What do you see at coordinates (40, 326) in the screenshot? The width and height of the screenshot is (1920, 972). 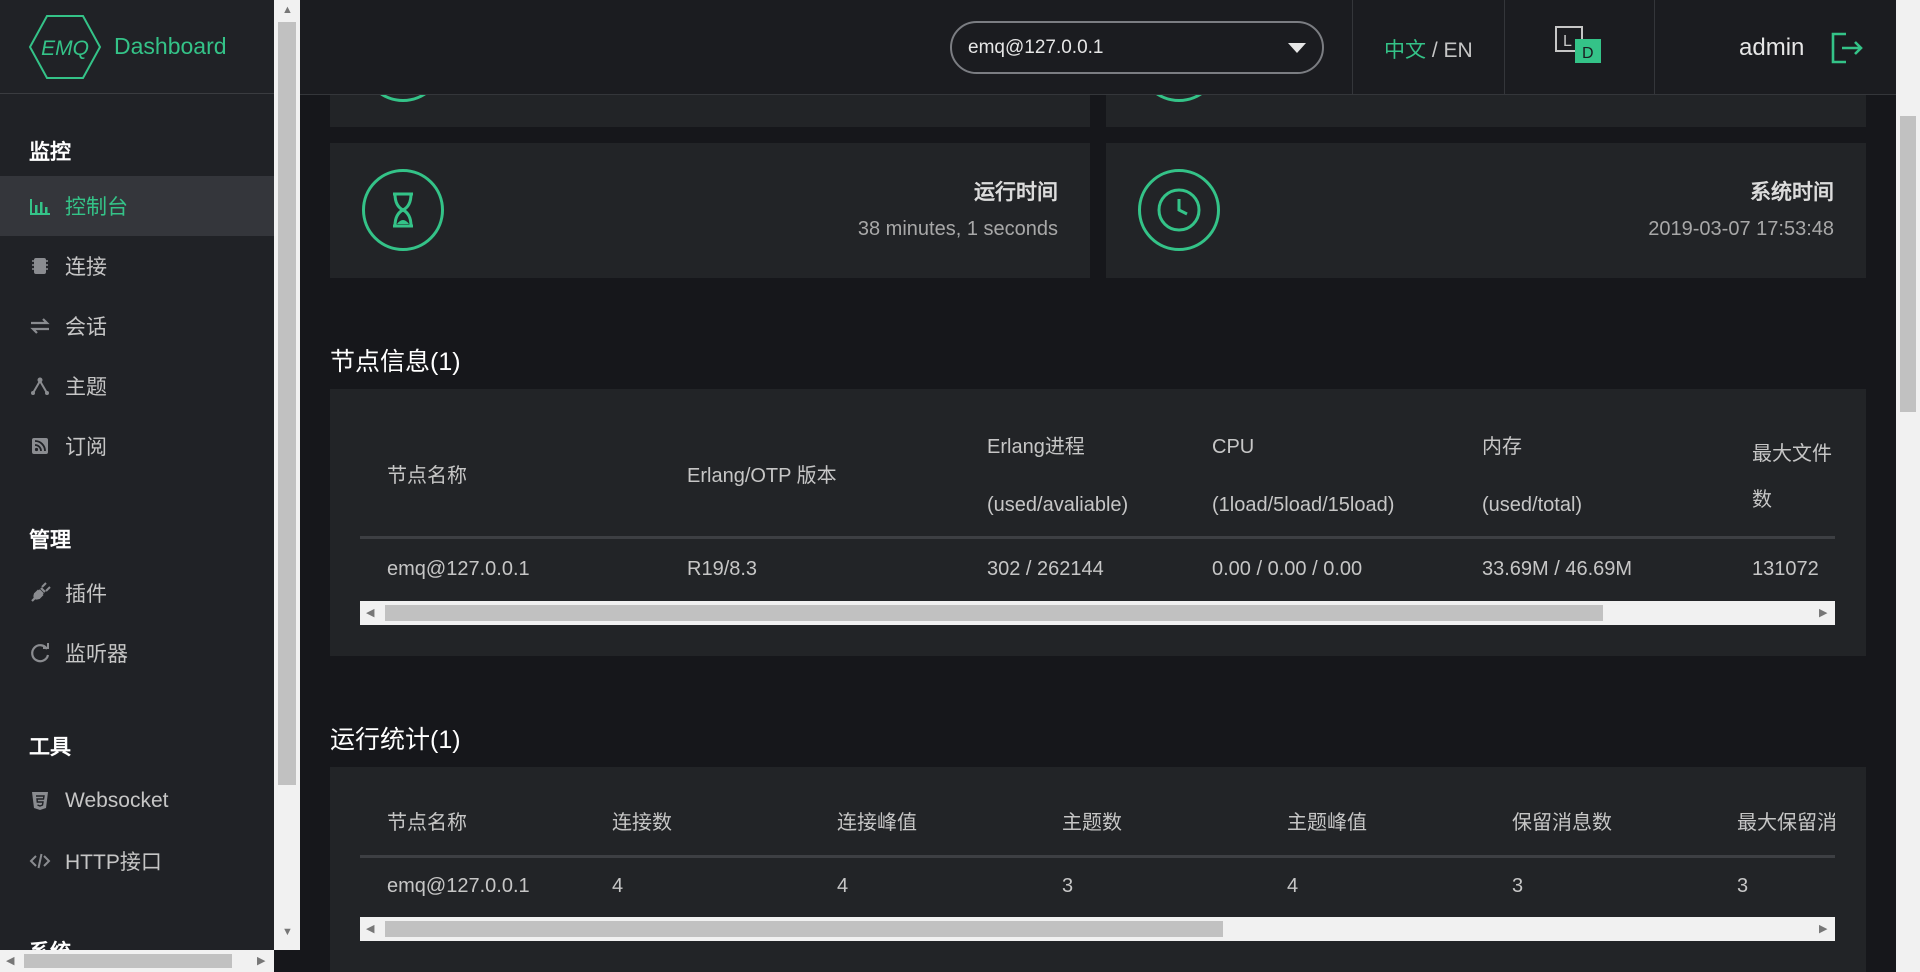 I see `swap-arrows-icon` at bounding box center [40, 326].